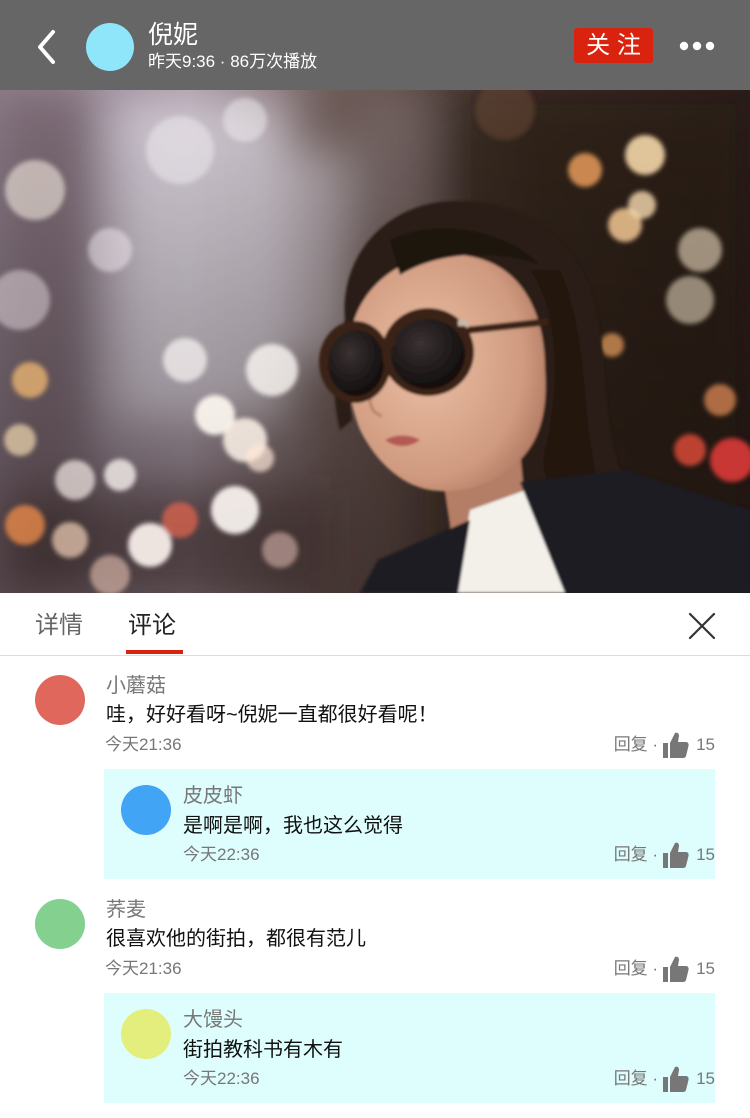  What do you see at coordinates (213, 796) in the screenshot?
I see `reply-author: 皮皮虾` at bounding box center [213, 796].